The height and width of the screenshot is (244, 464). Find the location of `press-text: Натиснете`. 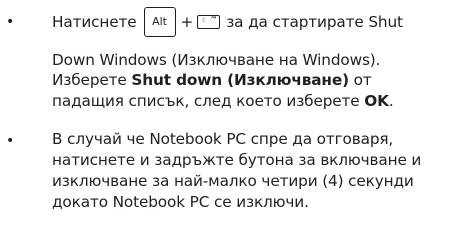

press-text: Натиснете is located at coordinates (94, 22).